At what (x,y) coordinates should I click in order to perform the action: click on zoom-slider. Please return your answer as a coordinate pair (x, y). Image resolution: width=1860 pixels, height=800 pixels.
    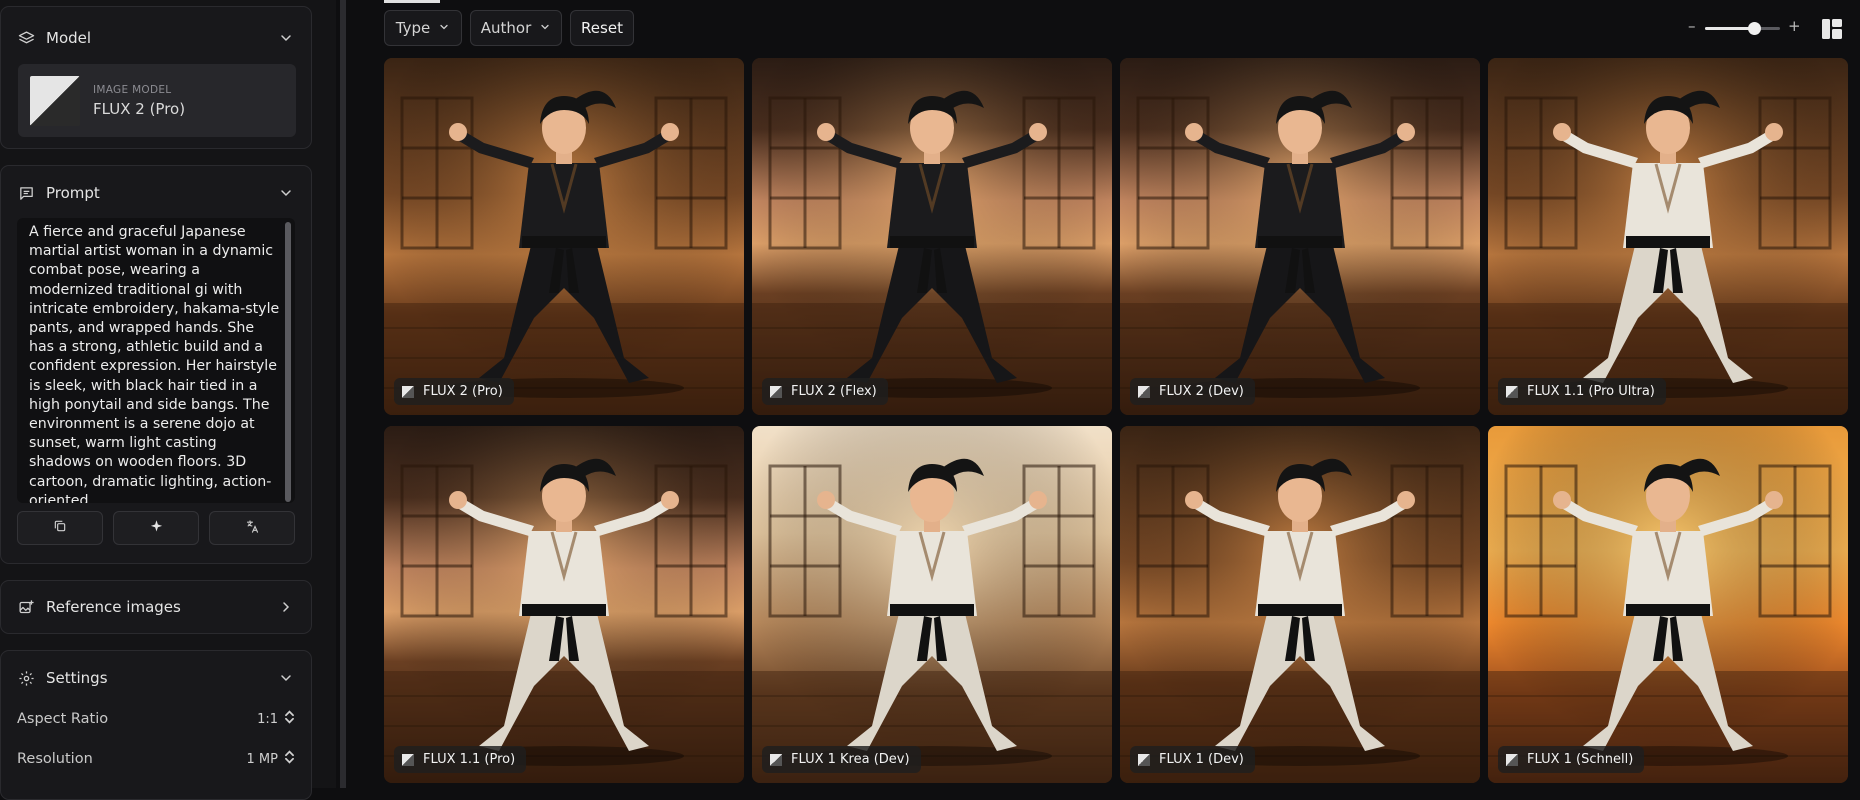
    Looking at the image, I should click on (1742, 28).